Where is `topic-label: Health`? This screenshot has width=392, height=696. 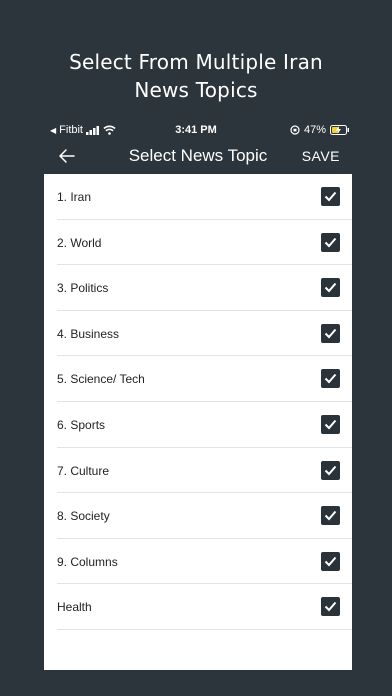
topic-label: Health is located at coordinates (74, 607).